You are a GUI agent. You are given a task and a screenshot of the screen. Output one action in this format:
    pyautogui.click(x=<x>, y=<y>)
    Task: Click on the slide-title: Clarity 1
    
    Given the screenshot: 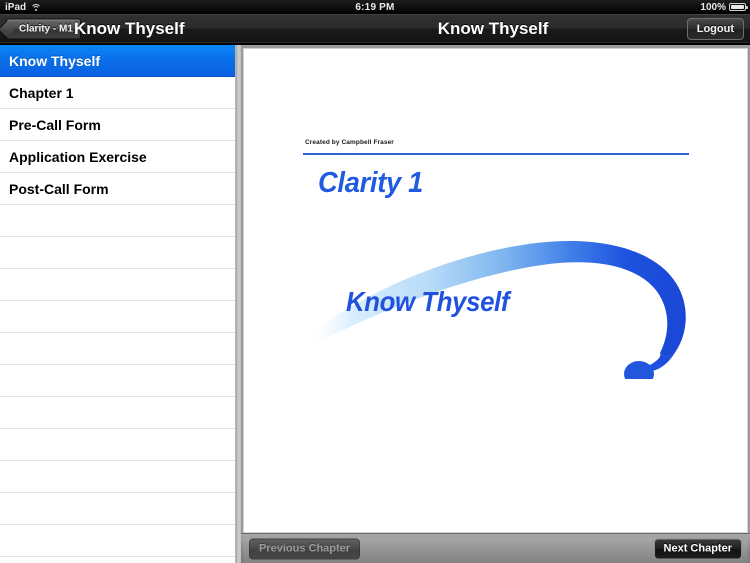 What is the action you would take?
    pyautogui.click(x=371, y=183)
    